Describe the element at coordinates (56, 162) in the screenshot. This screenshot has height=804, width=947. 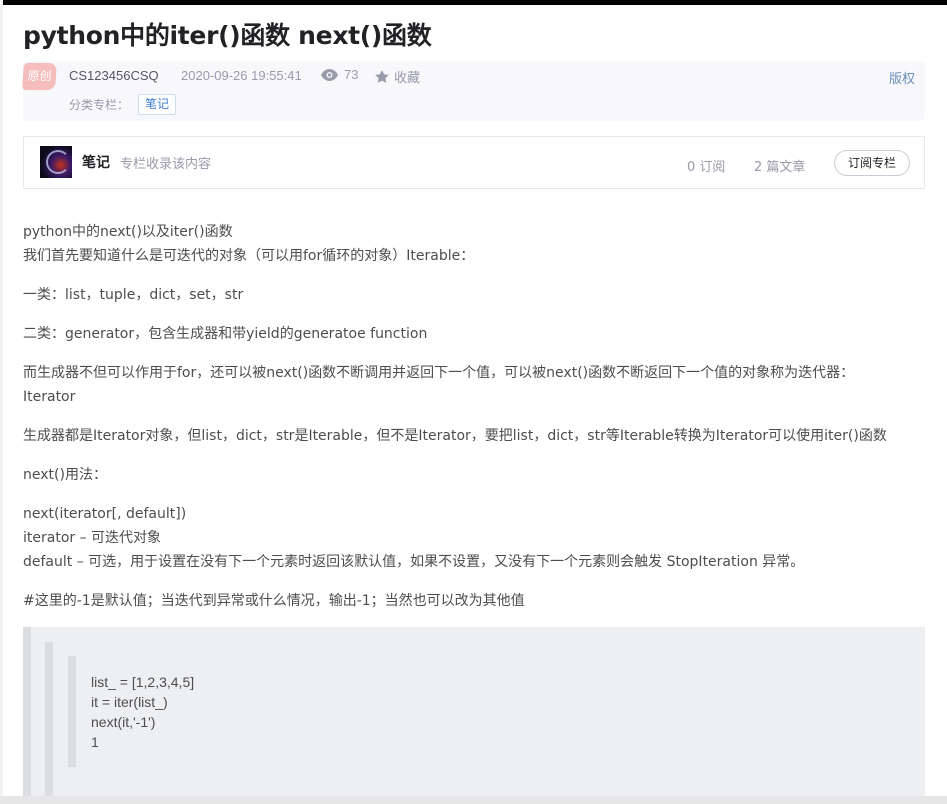
I see `column-thumbnail` at that location.